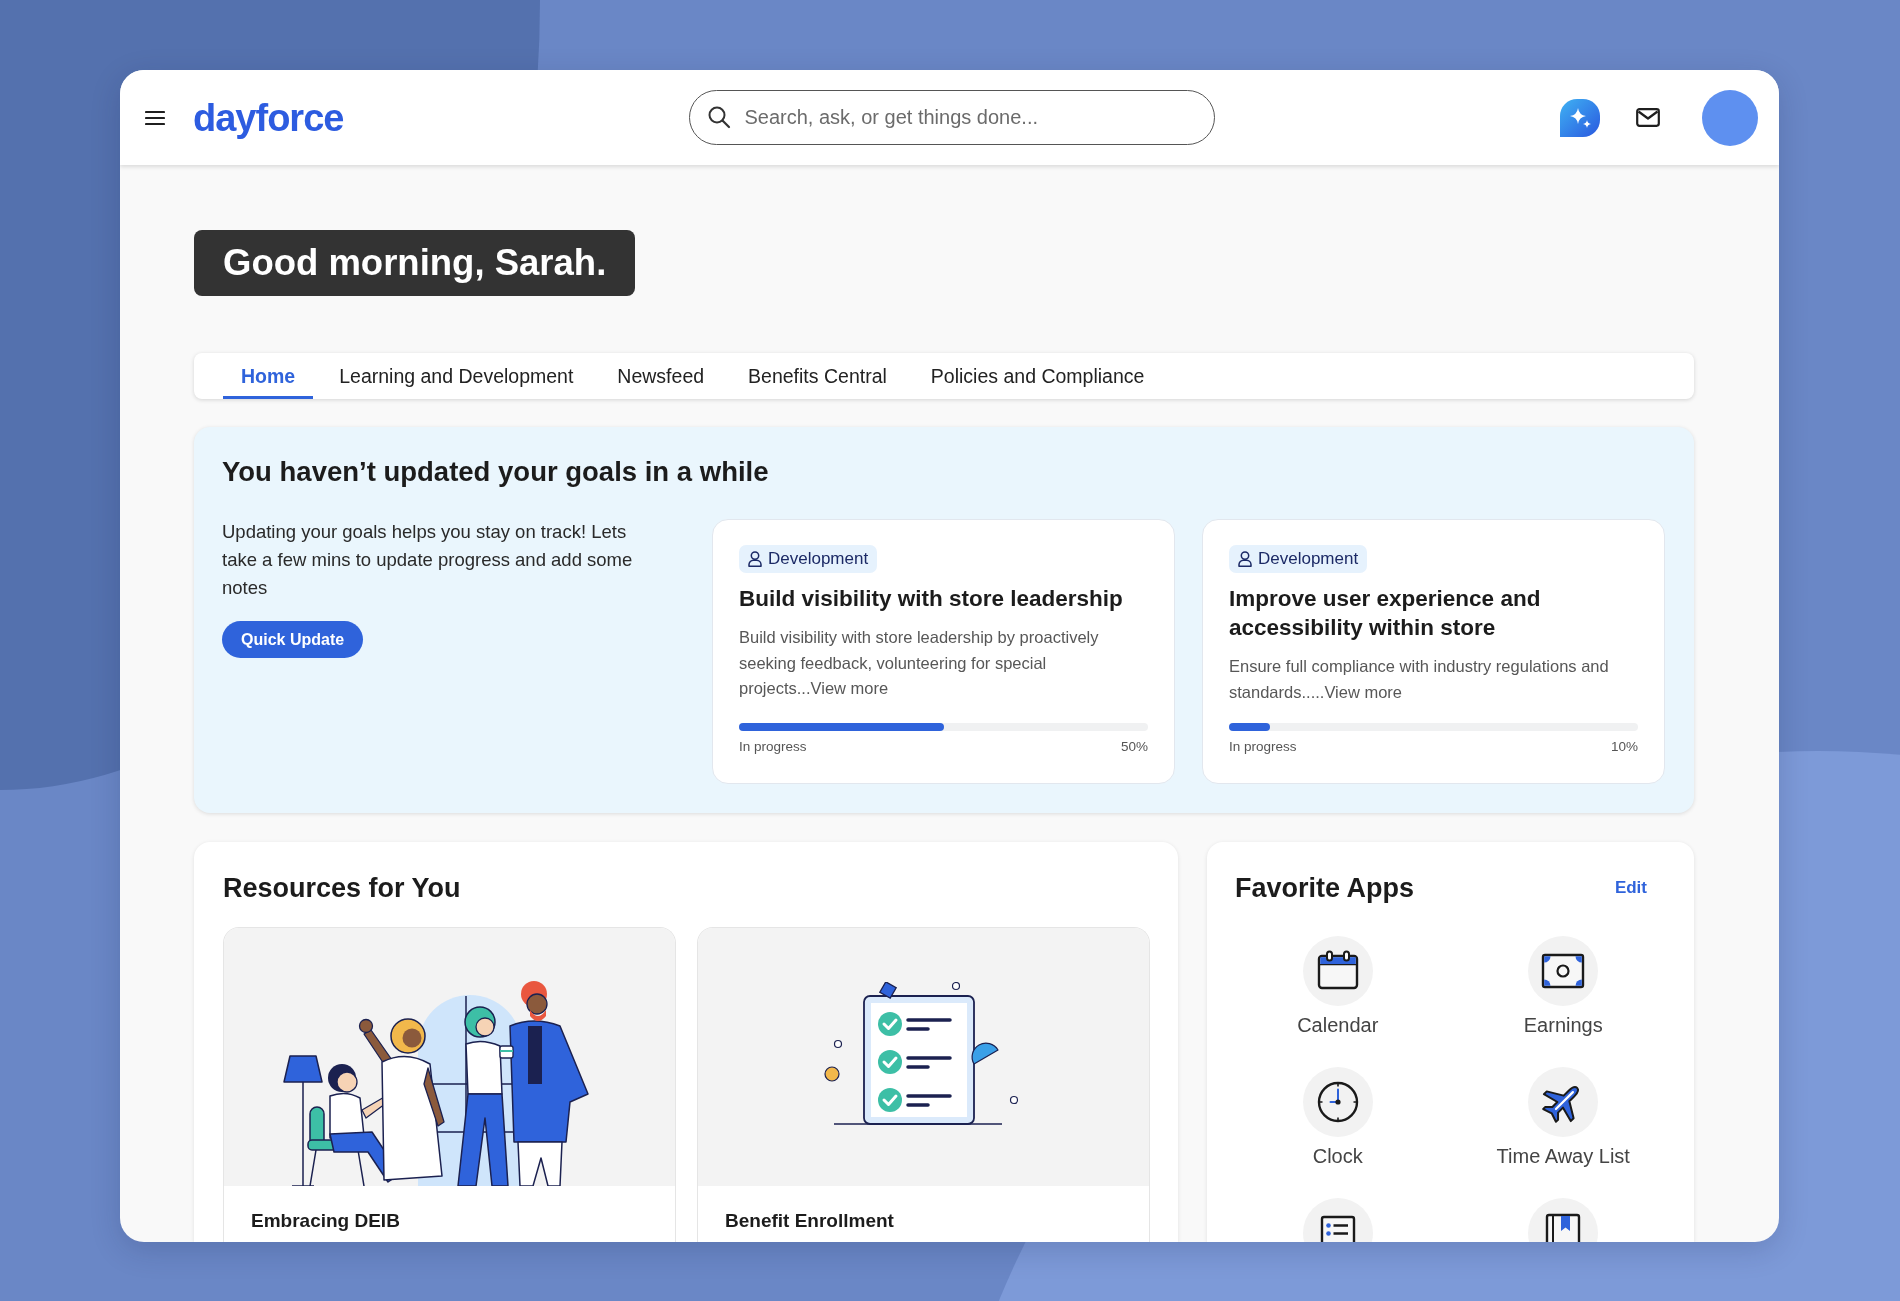 The image size is (1900, 1301). I want to click on progress-percent: 50%, so click(1134, 747).